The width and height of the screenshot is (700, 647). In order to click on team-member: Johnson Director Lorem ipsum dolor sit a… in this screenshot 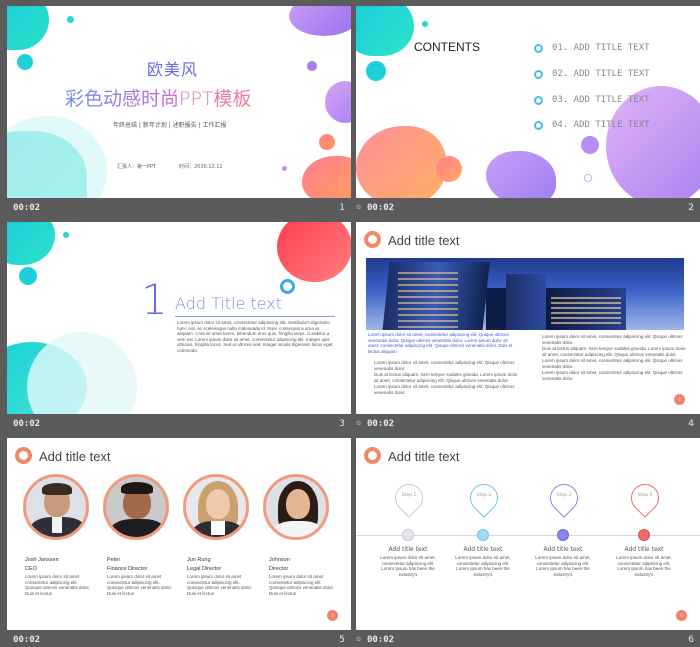, I will do `click(304, 576)`.